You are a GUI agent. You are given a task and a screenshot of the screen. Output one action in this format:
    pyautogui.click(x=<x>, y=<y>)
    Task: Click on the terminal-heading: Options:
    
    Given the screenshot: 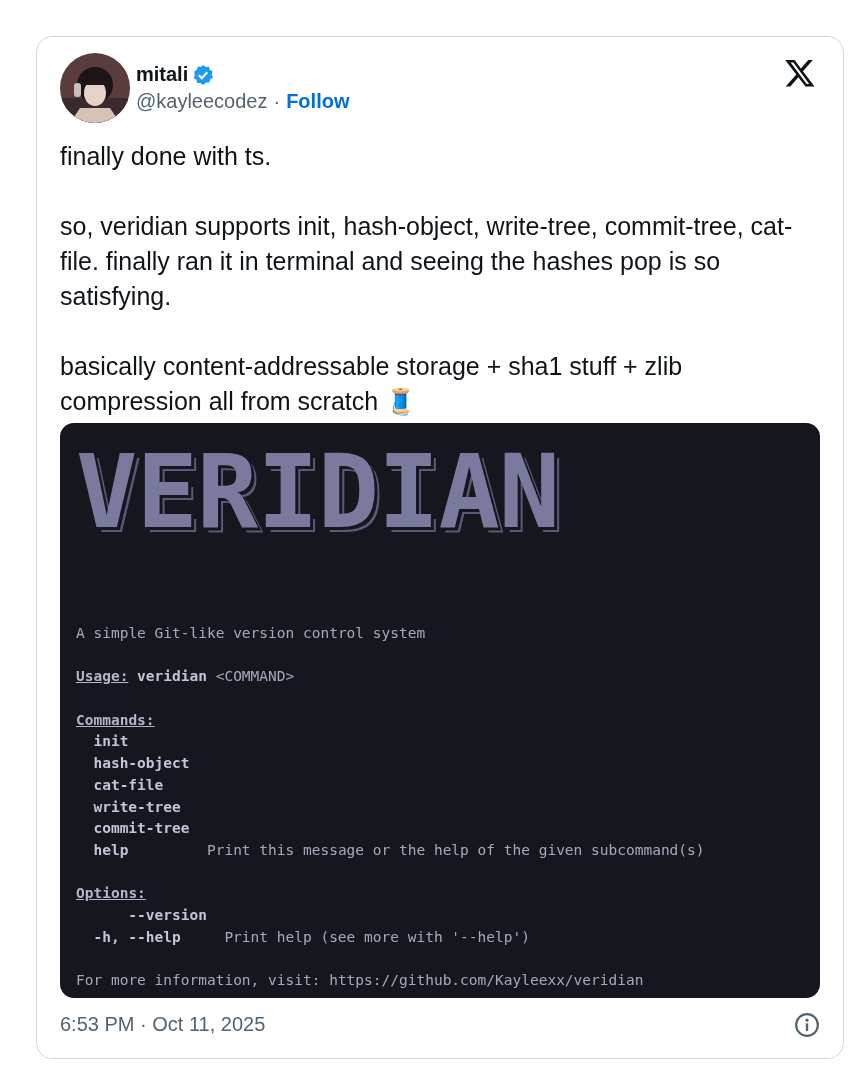 What is the action you would take?
    pyautogui.click(x=111, y=893)
    